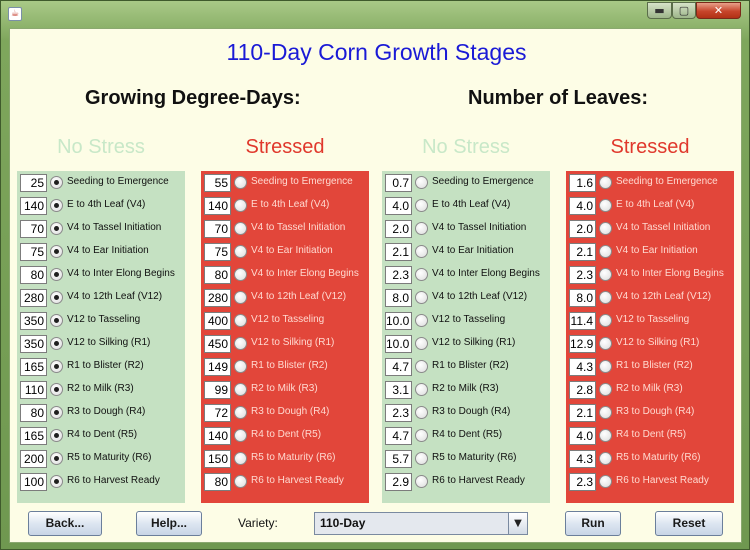 The image size is (750, 550). Describe the element at coordinates (582, 459) in the screenshot. I see `stage-value-field: 4.3` at that location.